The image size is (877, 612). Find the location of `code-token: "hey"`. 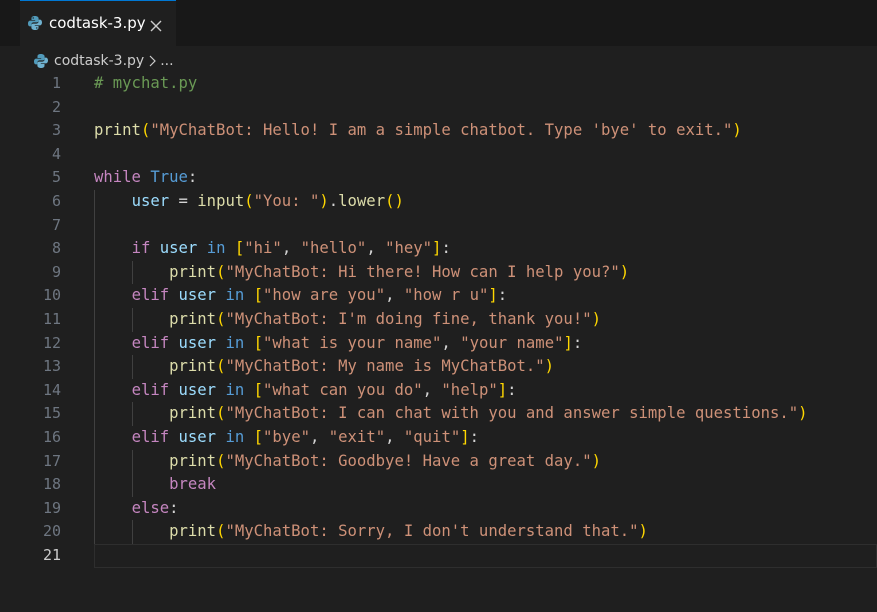

code-token: "hey" is located at coordinates (409, 248).